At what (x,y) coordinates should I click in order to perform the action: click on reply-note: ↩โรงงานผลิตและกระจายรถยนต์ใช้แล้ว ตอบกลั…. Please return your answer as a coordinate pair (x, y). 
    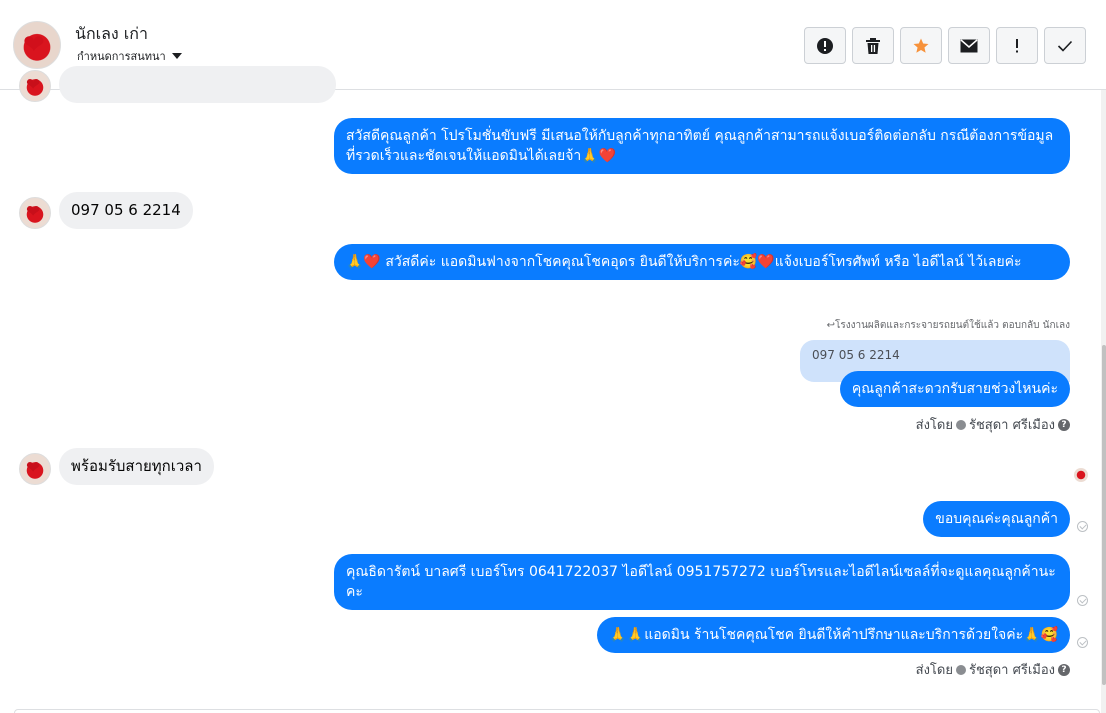
    Looking at the image, I should click on (948, 325).